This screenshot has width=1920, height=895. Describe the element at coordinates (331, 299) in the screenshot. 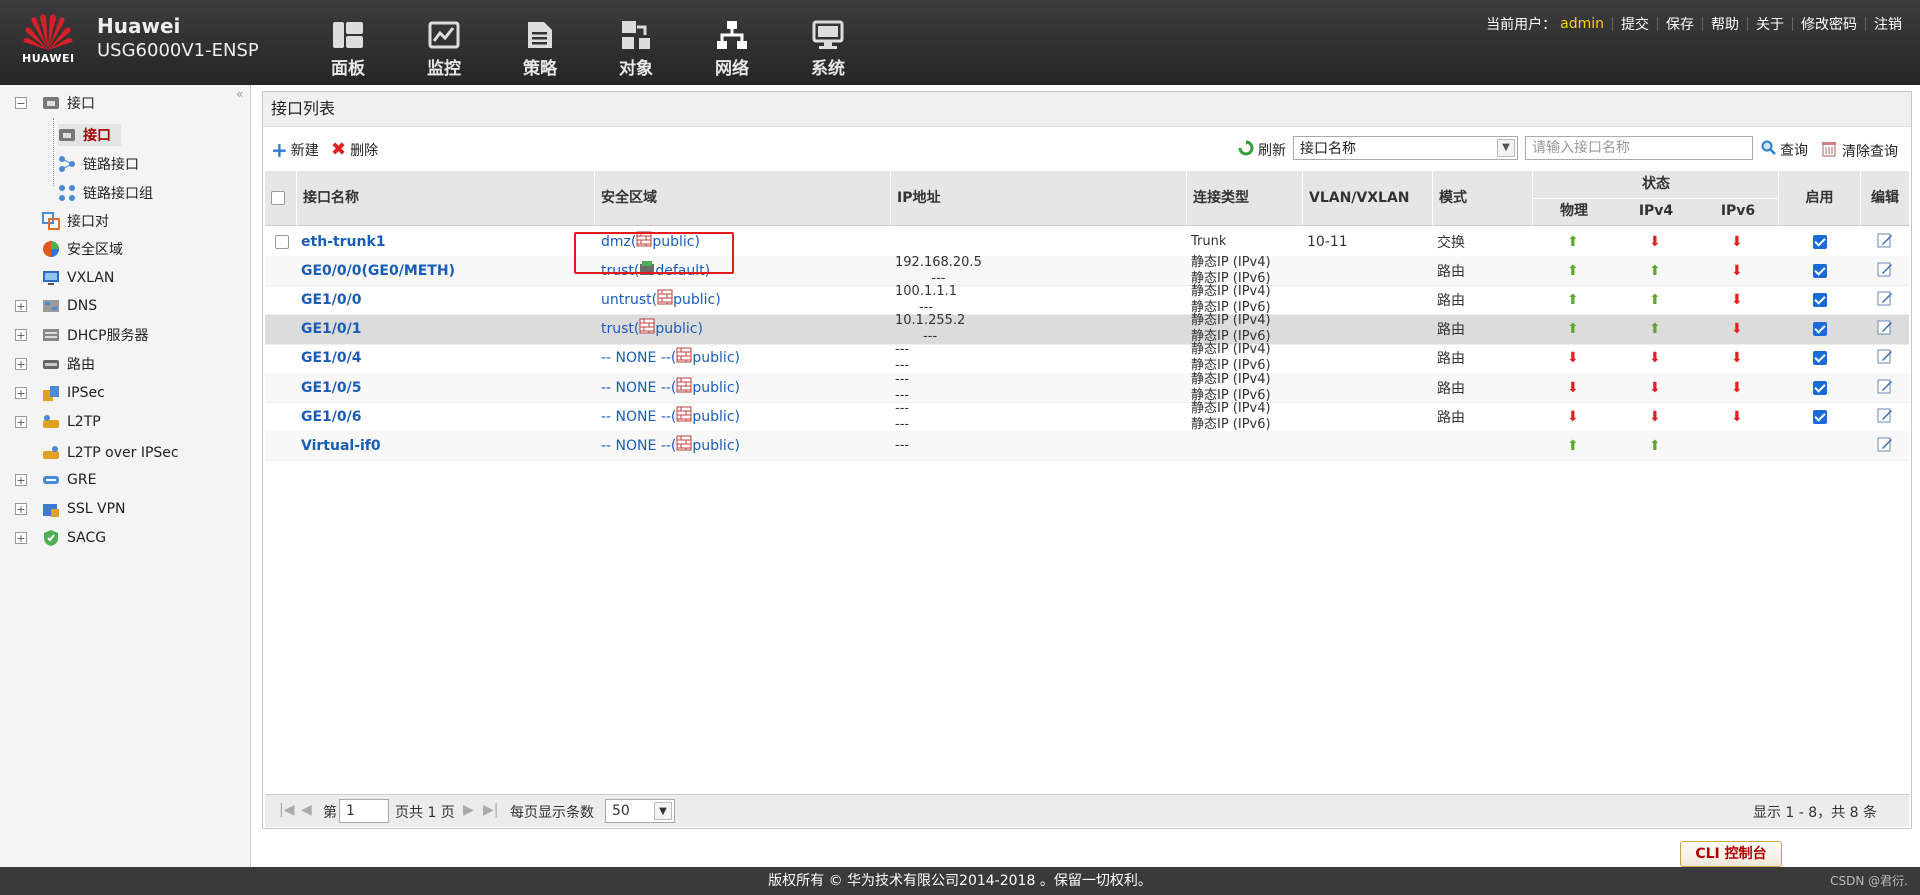

I see `interface-name-link: GE1/0/0` at that location.